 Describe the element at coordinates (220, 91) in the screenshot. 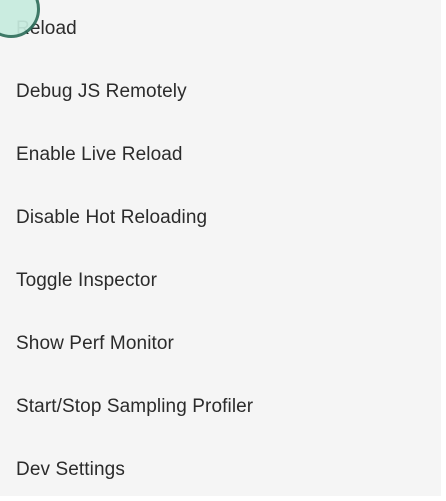

I see `menu-item-debug-js-remotely: Debug JS Remotely` at that location.